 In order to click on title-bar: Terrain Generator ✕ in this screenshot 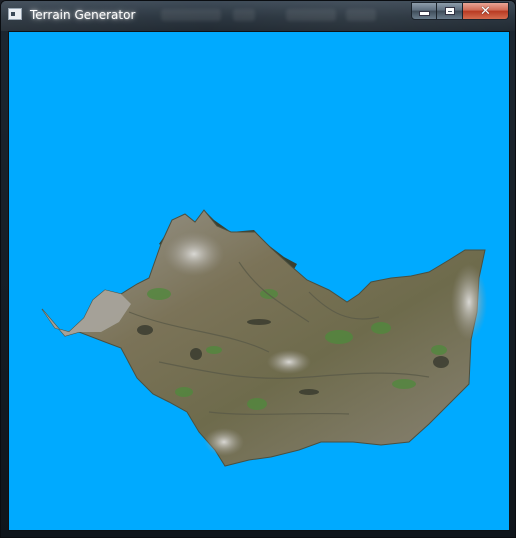, I will do `click(258, 16)`.